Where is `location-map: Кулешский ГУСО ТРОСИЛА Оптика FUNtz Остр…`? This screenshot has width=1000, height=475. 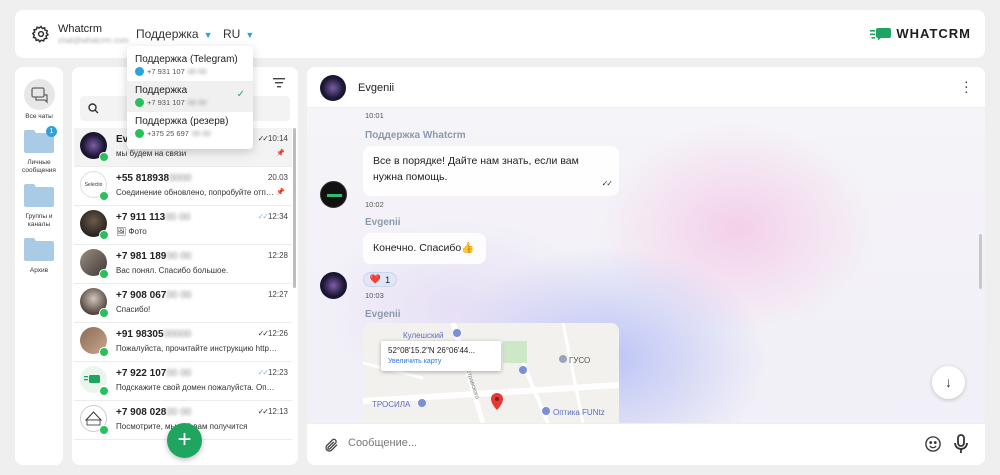 location-map: Кулешский ГУСО ТРОСИЛА Оптика FUNtz Остр… is located at coordinates (491, 373).